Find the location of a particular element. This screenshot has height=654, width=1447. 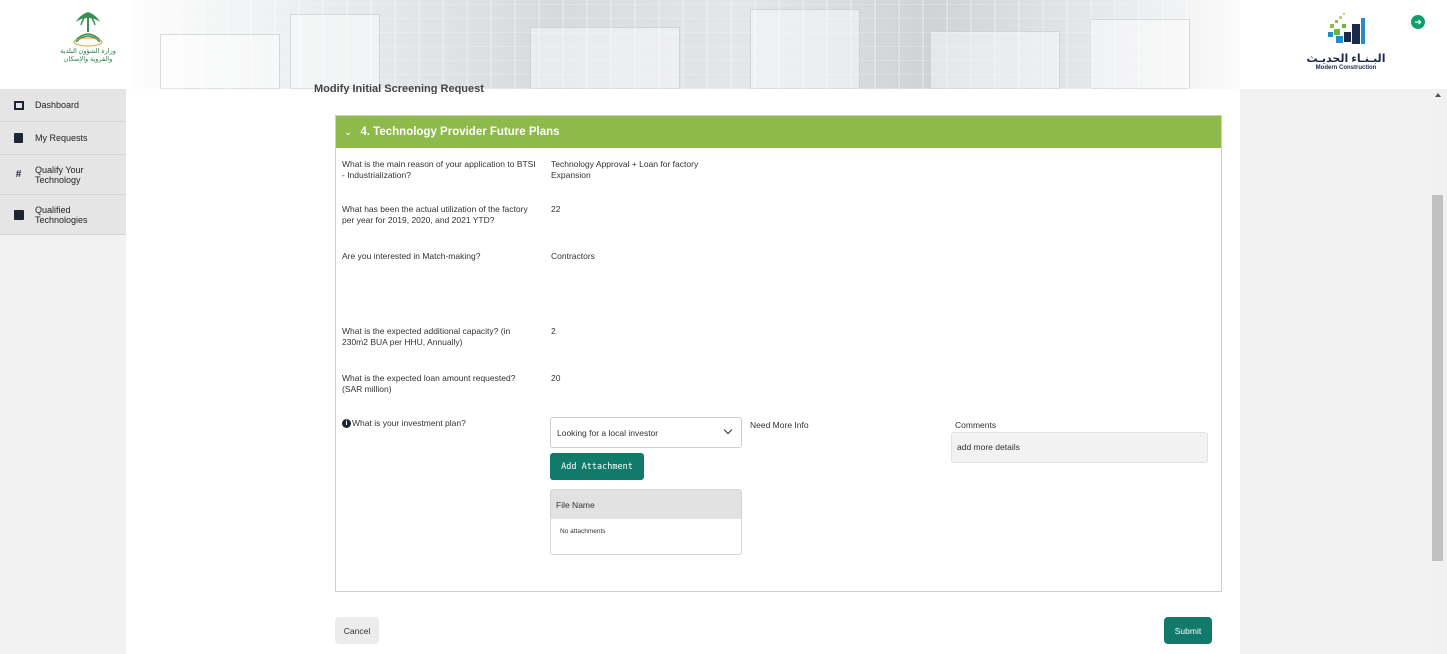

question-match-making: Are you interested in Match-making? is located at coordinates (411, 256).